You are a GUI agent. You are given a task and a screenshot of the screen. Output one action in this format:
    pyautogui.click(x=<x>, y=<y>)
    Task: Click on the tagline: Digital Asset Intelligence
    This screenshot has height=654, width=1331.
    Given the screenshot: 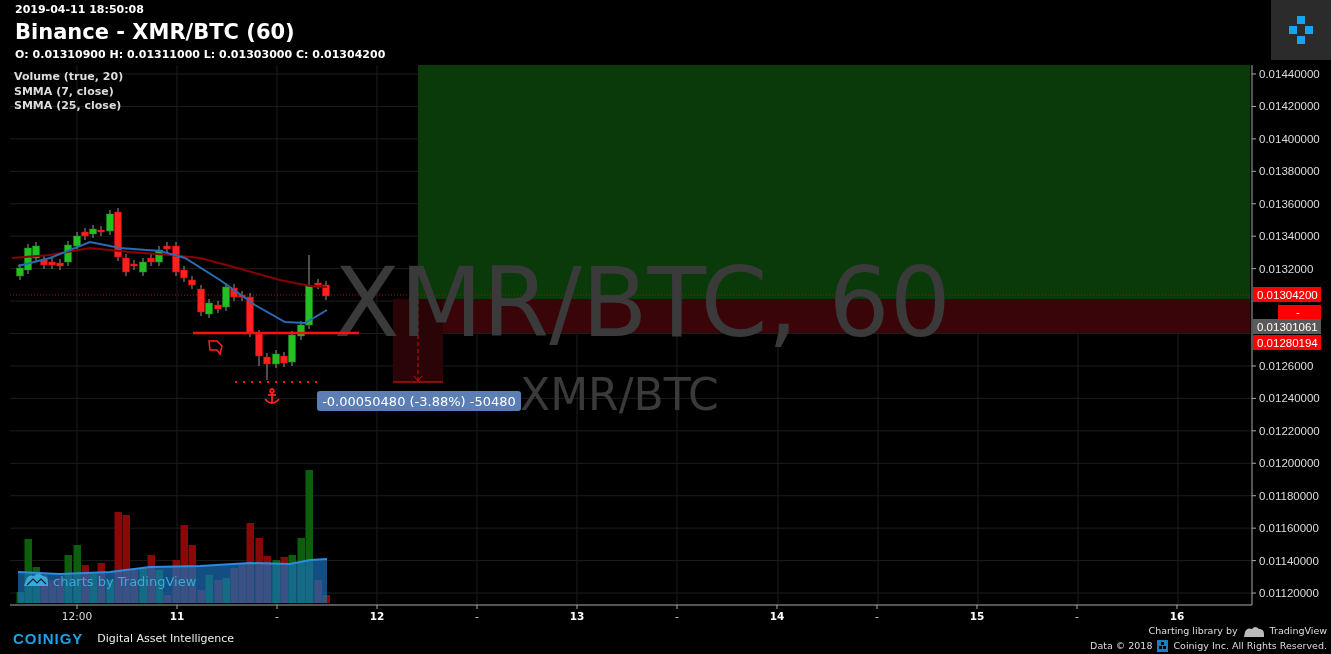 What is the action you would take?
    pyautogui.click(x=166, y=638)
    